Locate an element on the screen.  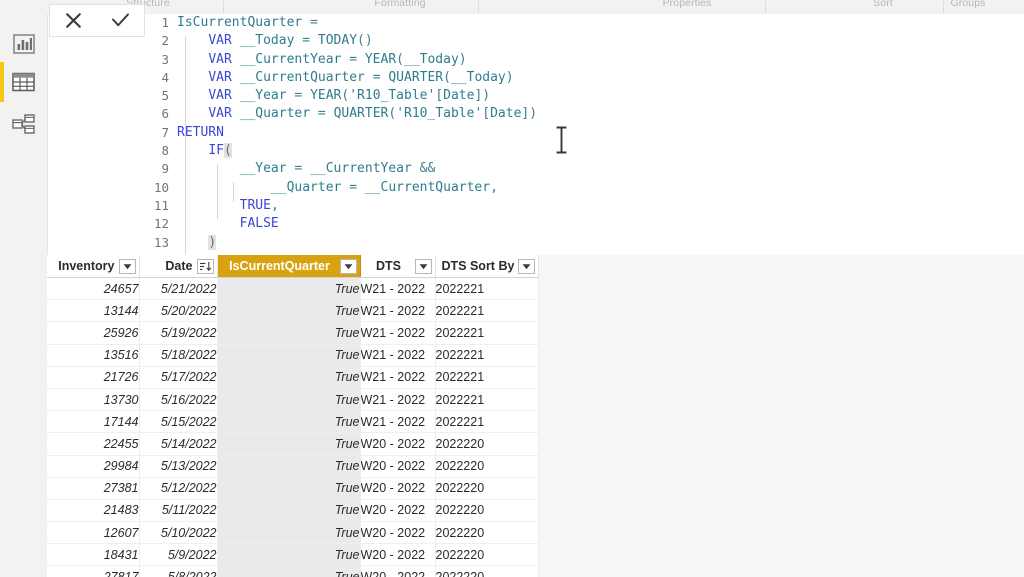
cell-inventory: 13730 is located at coordinates (93, 400).